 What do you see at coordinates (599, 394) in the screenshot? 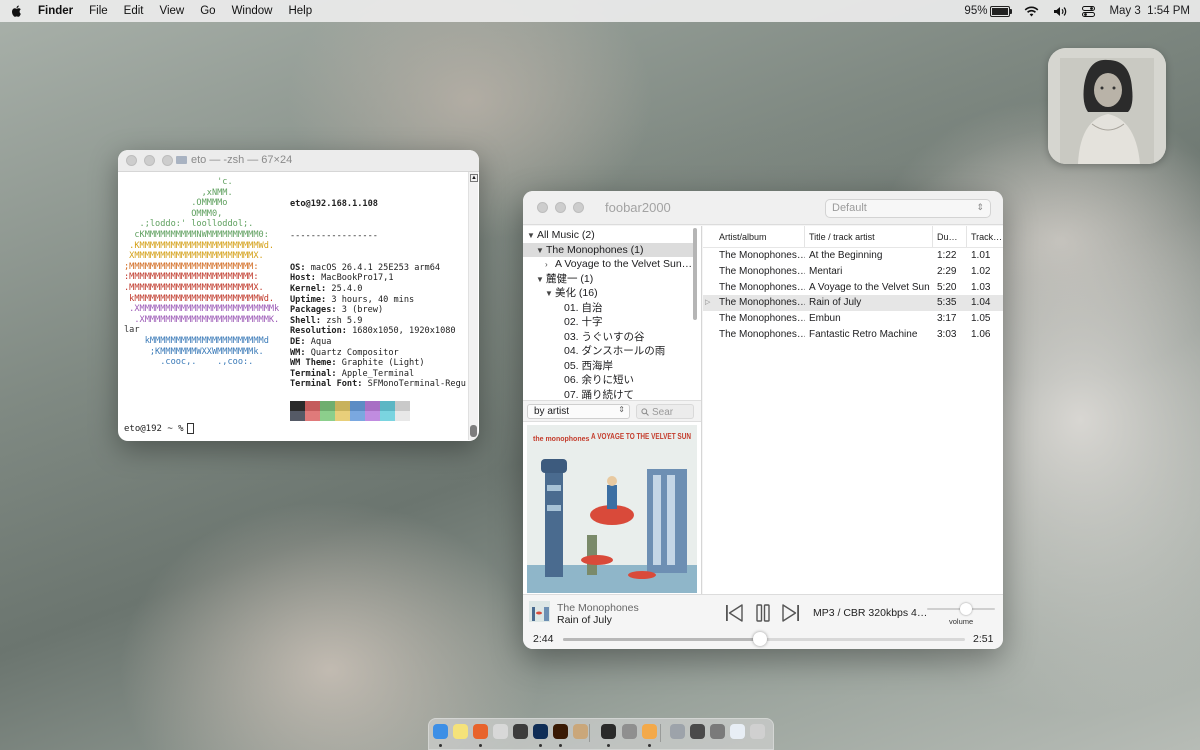
I see `library-tree-label: 07. 踊り続けて` at bounding box center [599, 394].